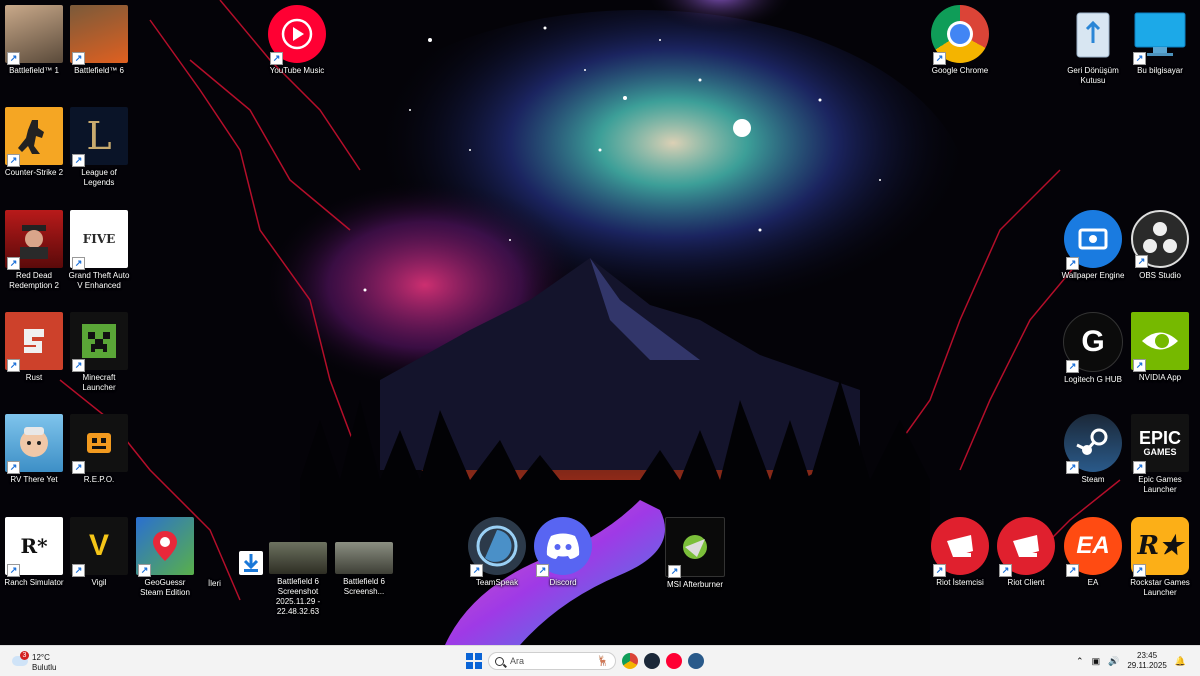 The height and width of the screenshot is (676, 1200). What do you see at coordinates (499, 661) in the screenshot?
I see `search-icon` at bounding box center [499, 661].